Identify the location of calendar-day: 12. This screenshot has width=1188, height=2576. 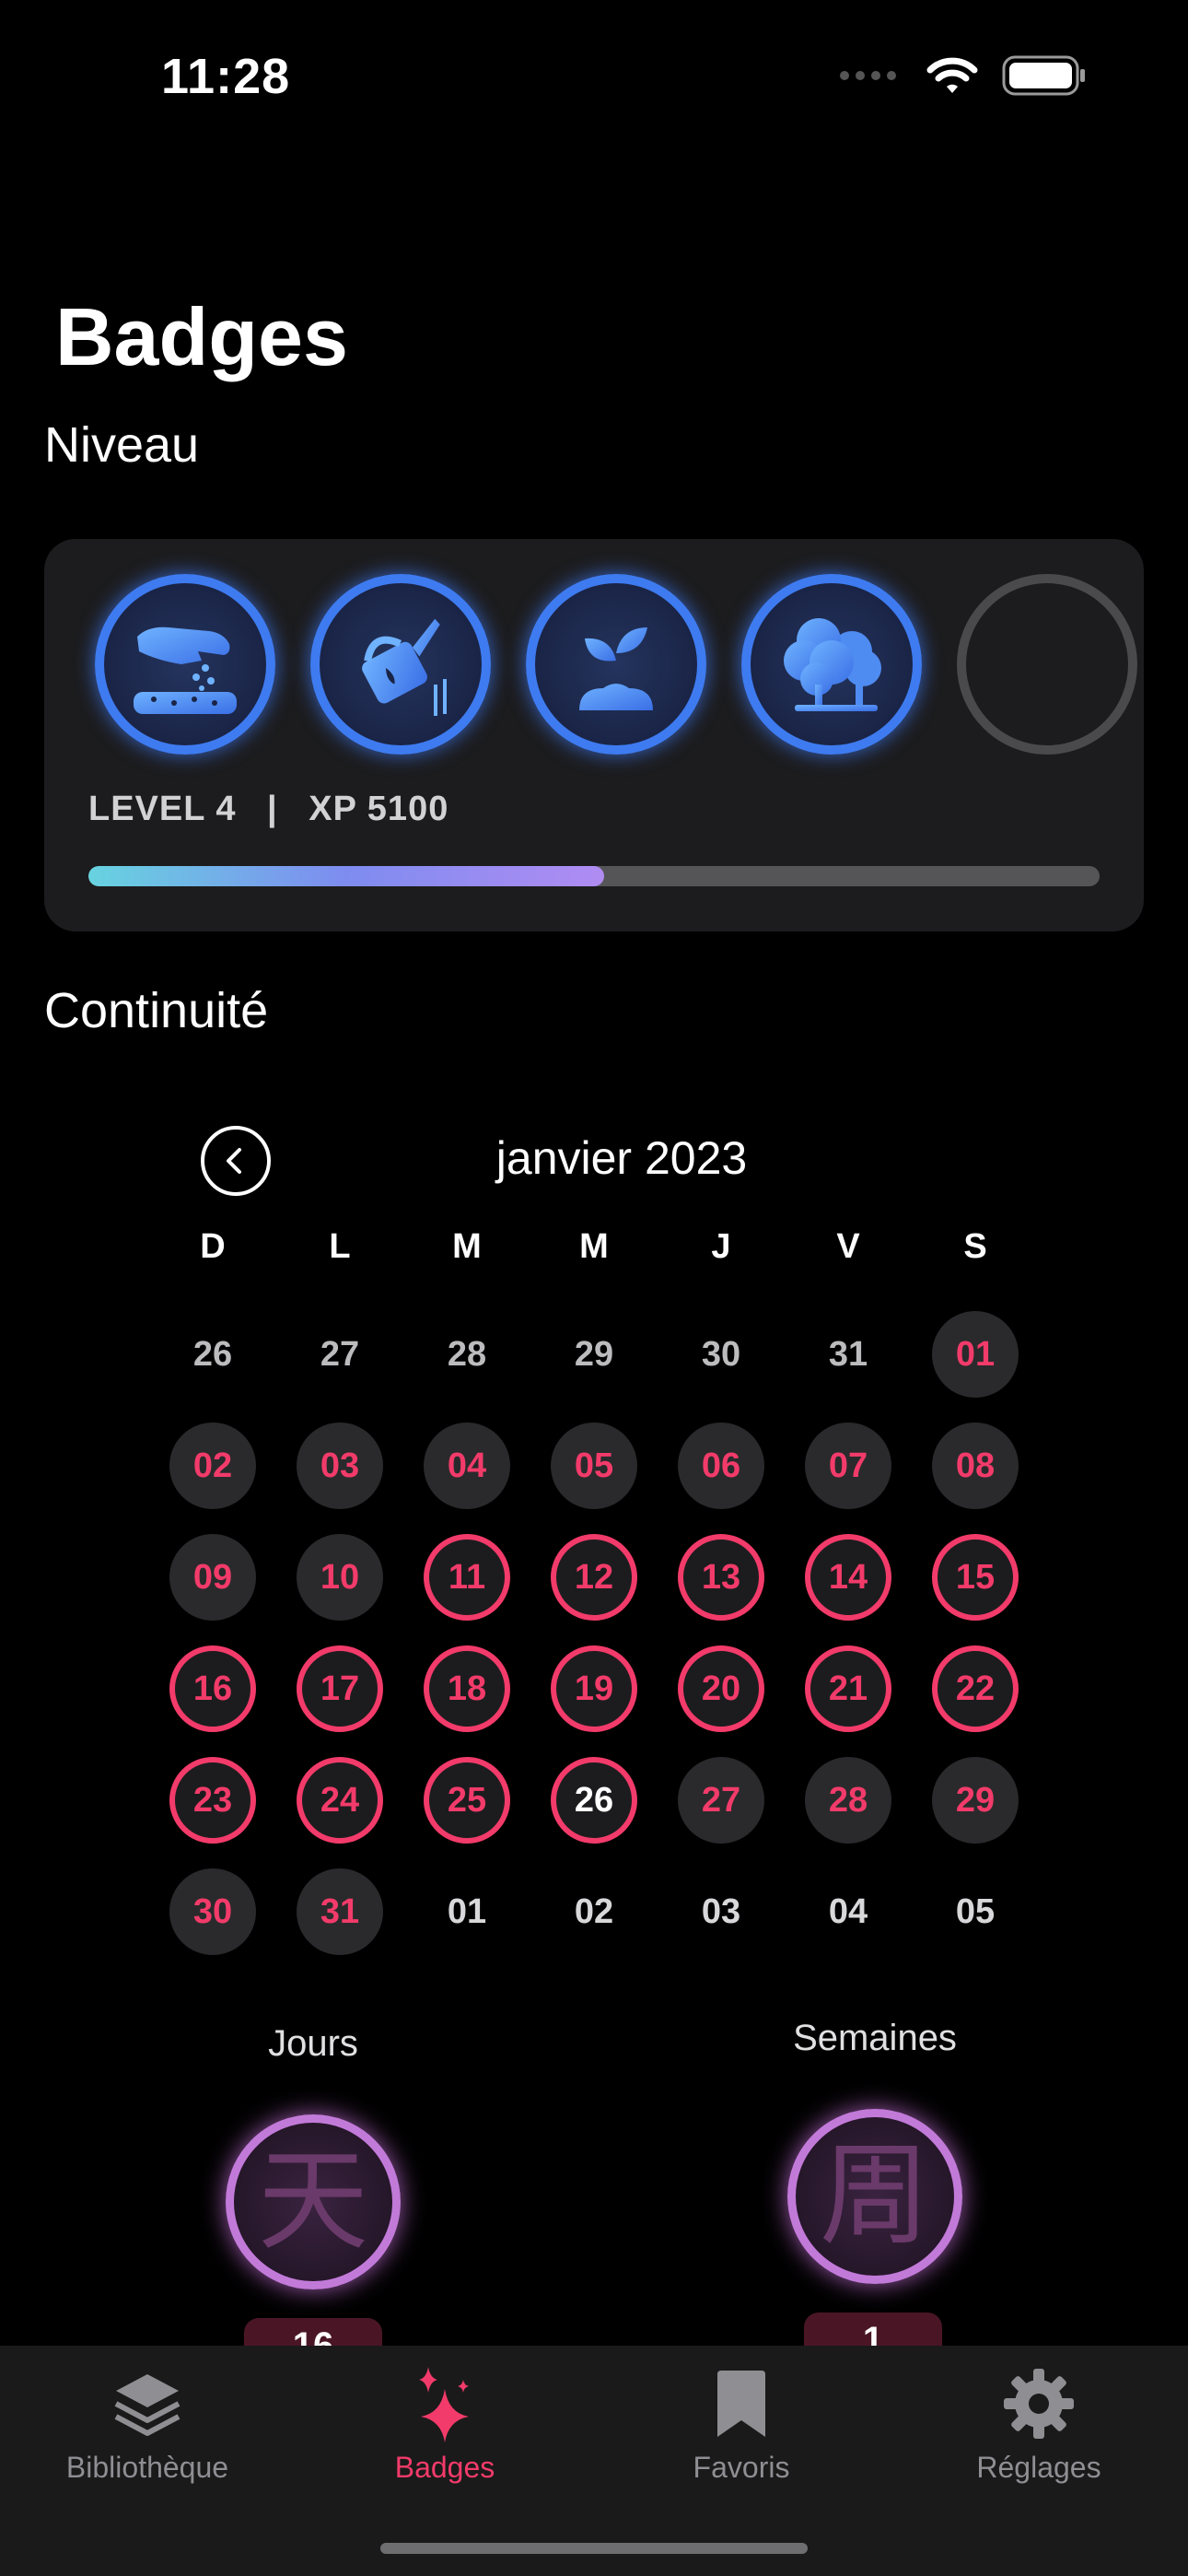
(594, 1577).